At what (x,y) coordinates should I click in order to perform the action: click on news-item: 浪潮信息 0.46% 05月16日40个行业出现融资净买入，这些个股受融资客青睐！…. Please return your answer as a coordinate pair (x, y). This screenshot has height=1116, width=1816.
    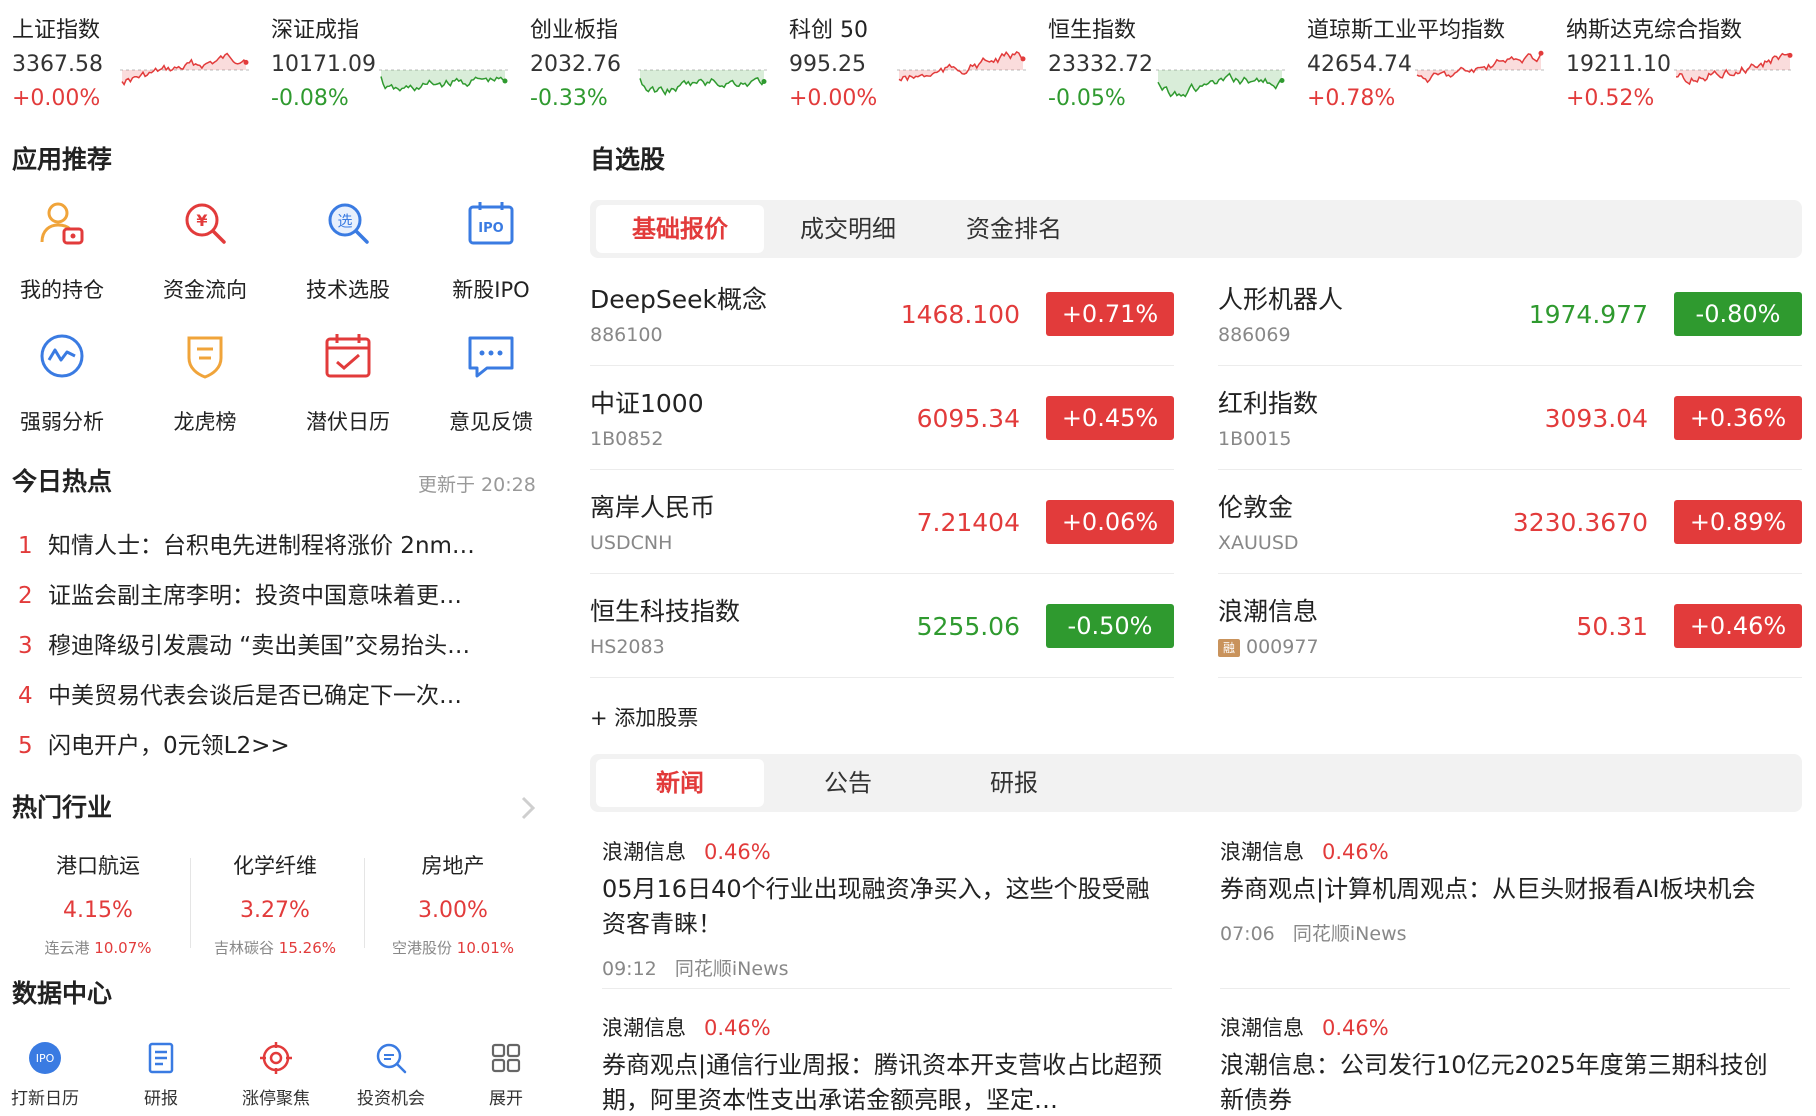
    Looking at the image, I should click on (887, 908).